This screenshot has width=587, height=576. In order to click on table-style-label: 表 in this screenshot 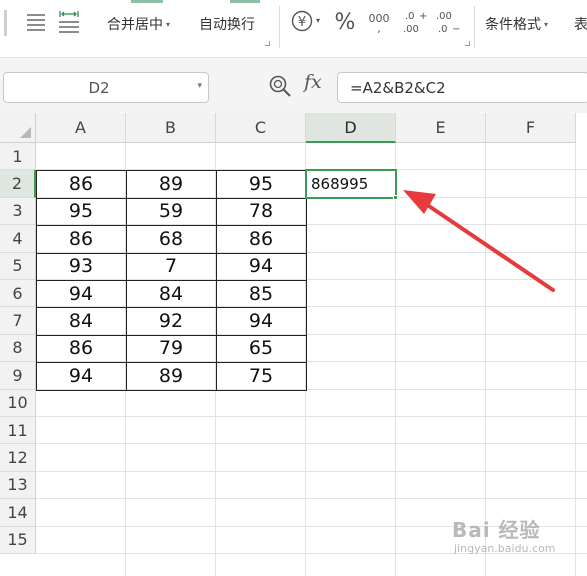, I will do `click(580, 25)`.